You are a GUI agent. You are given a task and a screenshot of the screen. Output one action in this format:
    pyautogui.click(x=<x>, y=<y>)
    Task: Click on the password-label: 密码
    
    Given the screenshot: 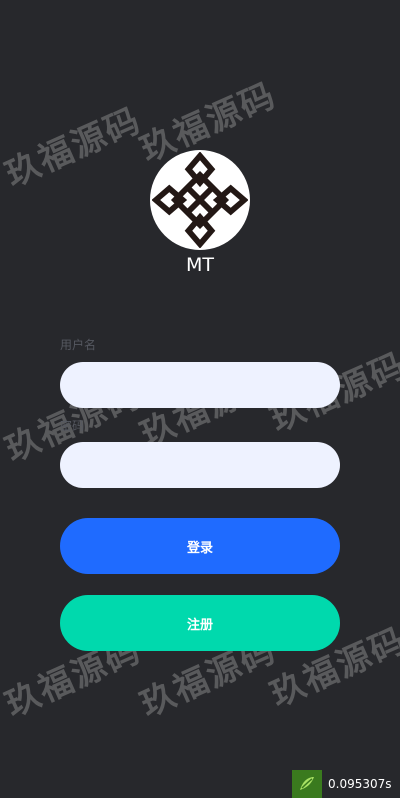 What is the action you would take?
    pyautogui.click(x=72, y=426)
    